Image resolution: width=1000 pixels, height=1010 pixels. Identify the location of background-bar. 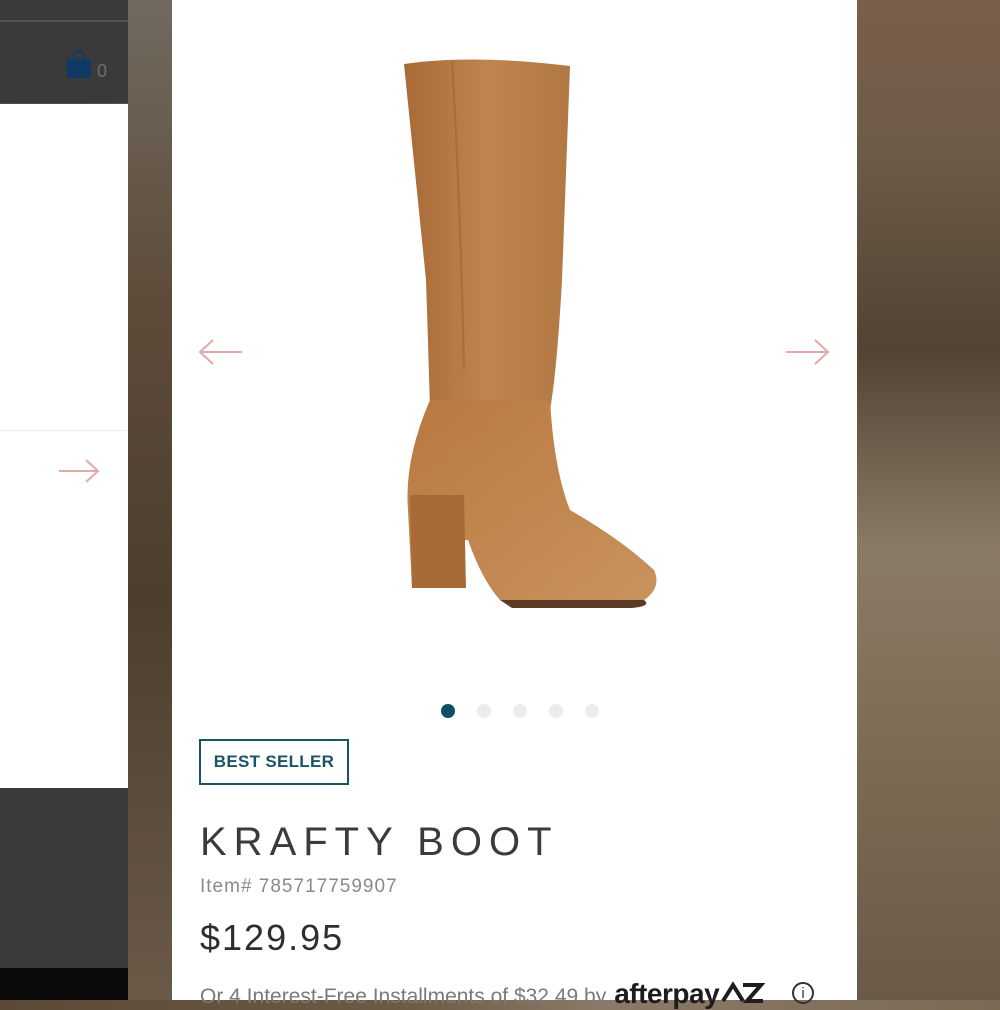
(64, 984).